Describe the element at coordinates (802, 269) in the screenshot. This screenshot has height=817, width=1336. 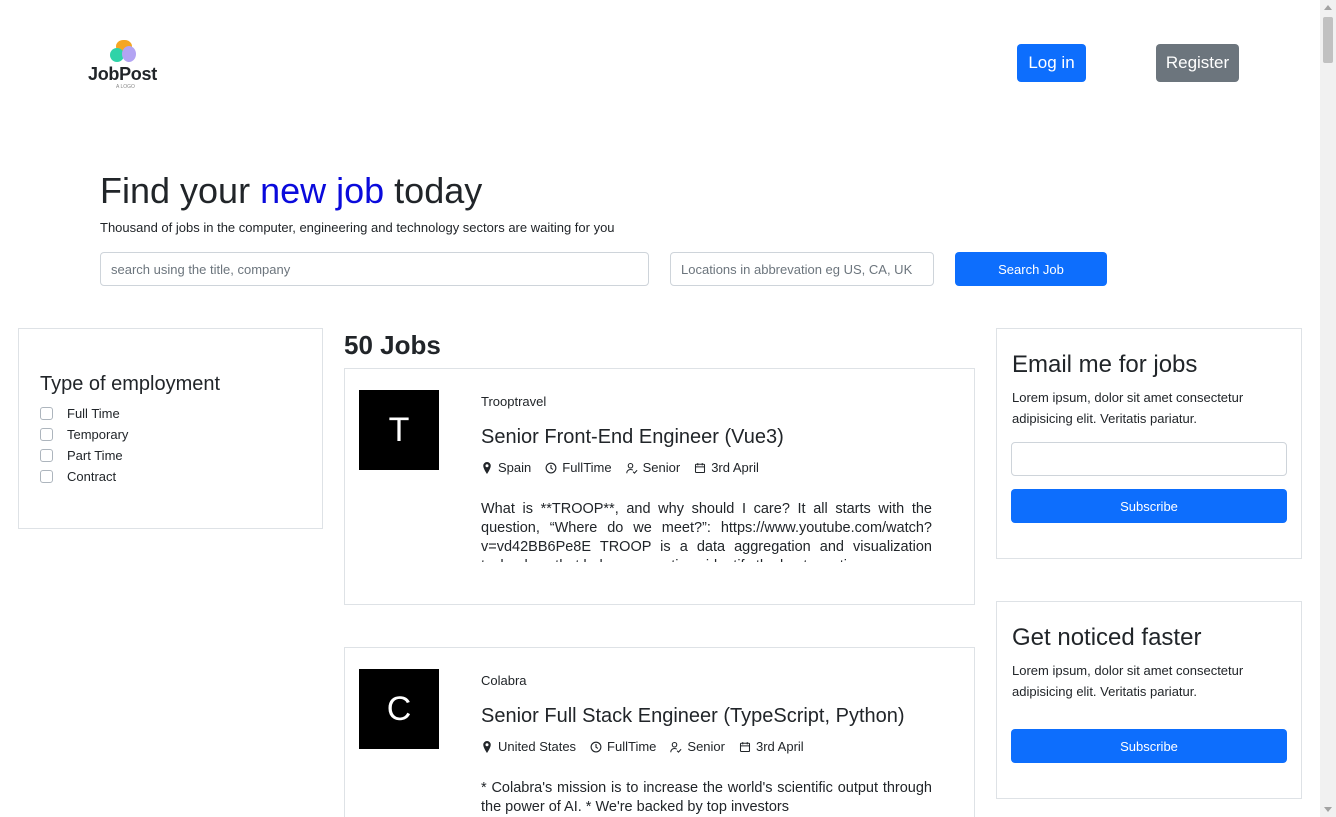
I see `location-input` at that location.